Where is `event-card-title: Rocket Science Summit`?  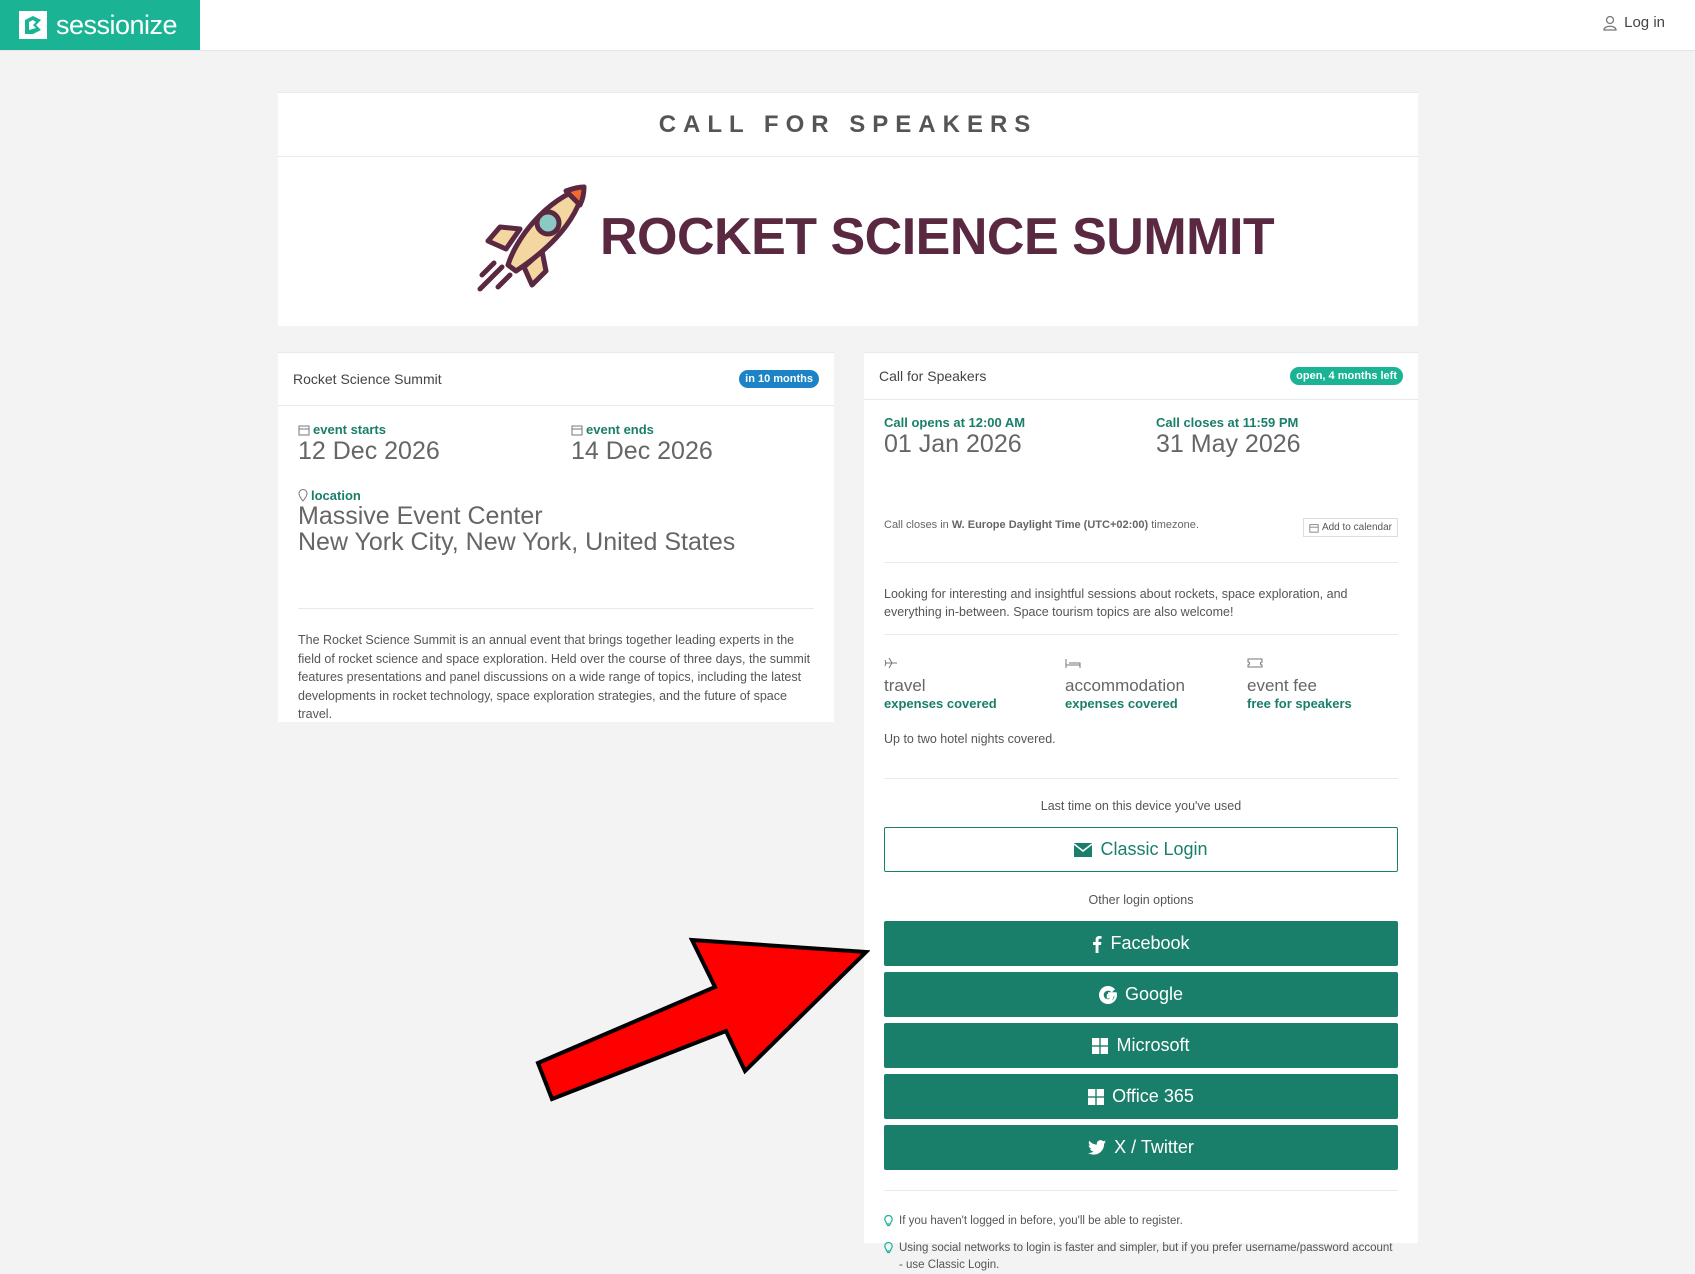
event-card-title: Rocket Science Summit is located at coordinates (367, 379).